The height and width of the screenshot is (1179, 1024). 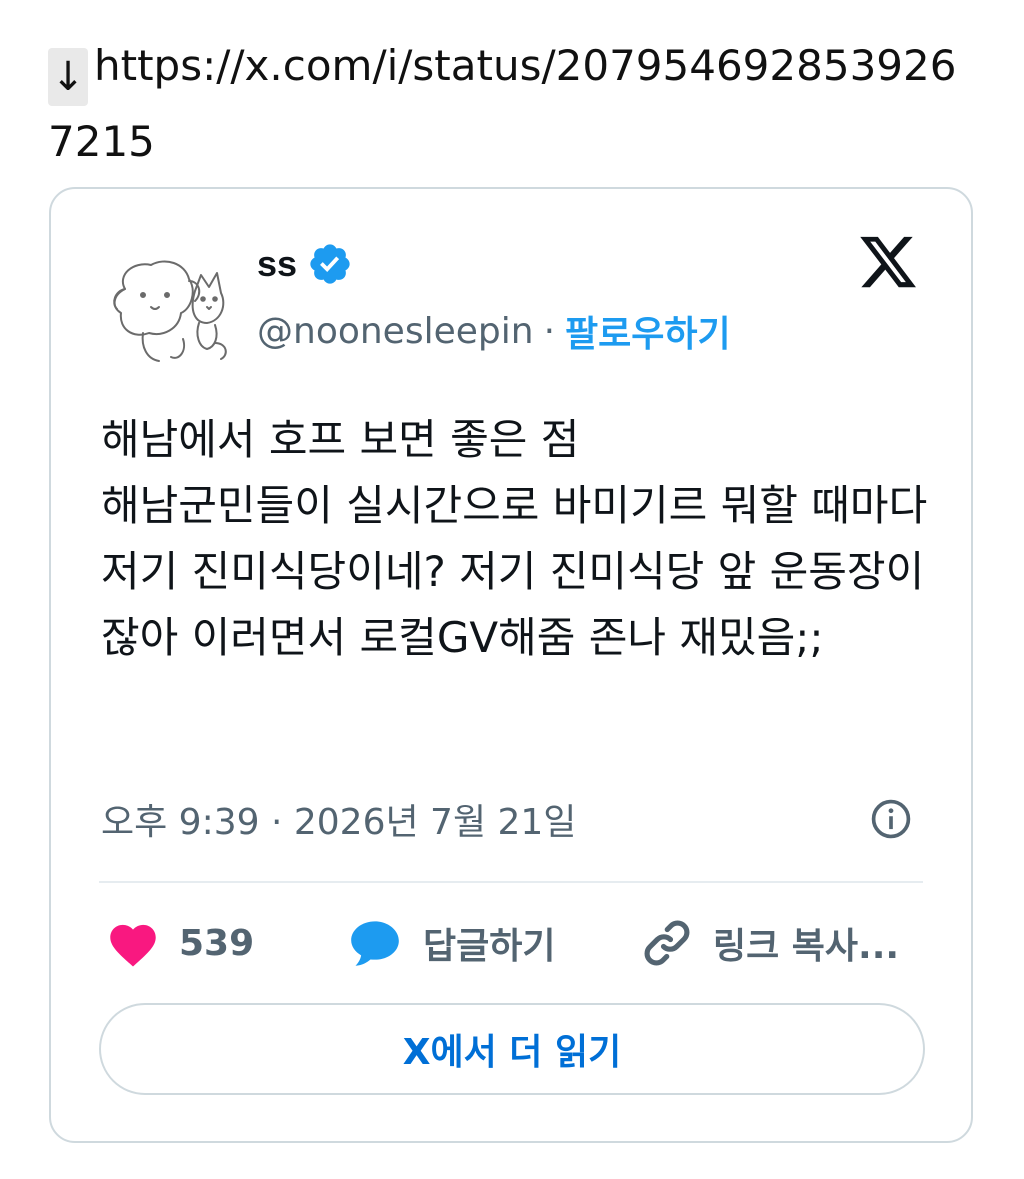 What do you see at coordinates (217, 943) in the screenshot?
I see `like-count: 539` at bounding box center [217, 943].